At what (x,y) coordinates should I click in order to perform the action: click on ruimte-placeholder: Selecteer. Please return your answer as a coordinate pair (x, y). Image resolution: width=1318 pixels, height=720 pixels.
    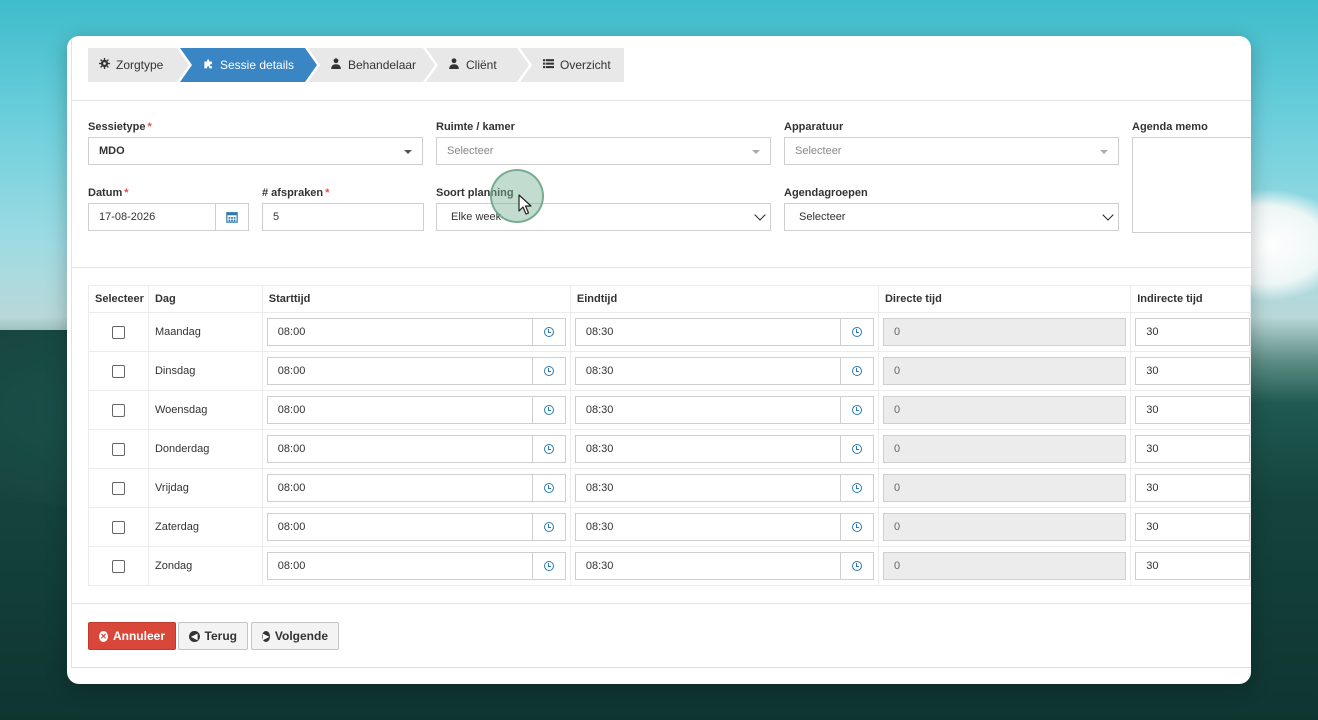
    Looking at the image, I should click on (470, 151).